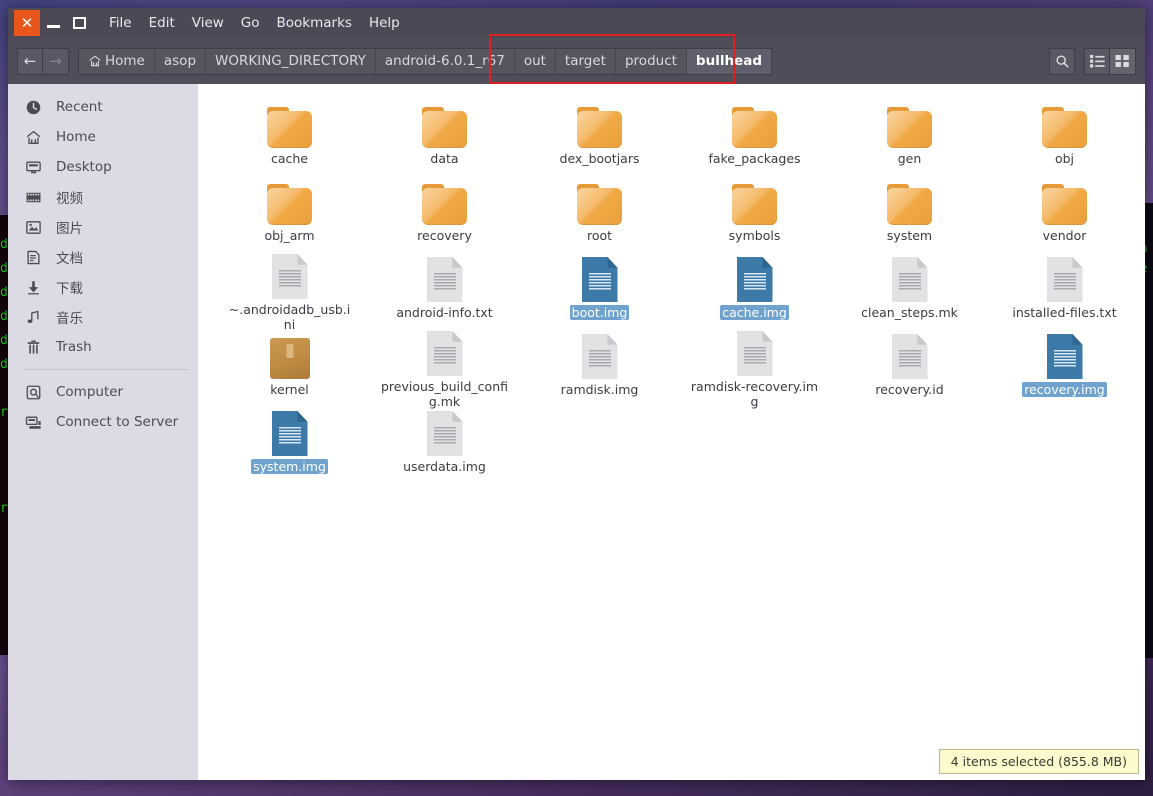 Image resolution: width=1153 pixels, height=796 pixels. Describe the element at coordinates (125, 61) in the screenshot. I see `breadcrumb-label: Home` at that location.